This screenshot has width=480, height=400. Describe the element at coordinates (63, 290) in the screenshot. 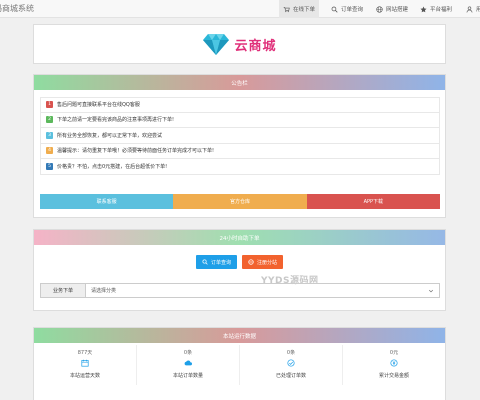

I see `business-order-label: 业务下单` at that location.